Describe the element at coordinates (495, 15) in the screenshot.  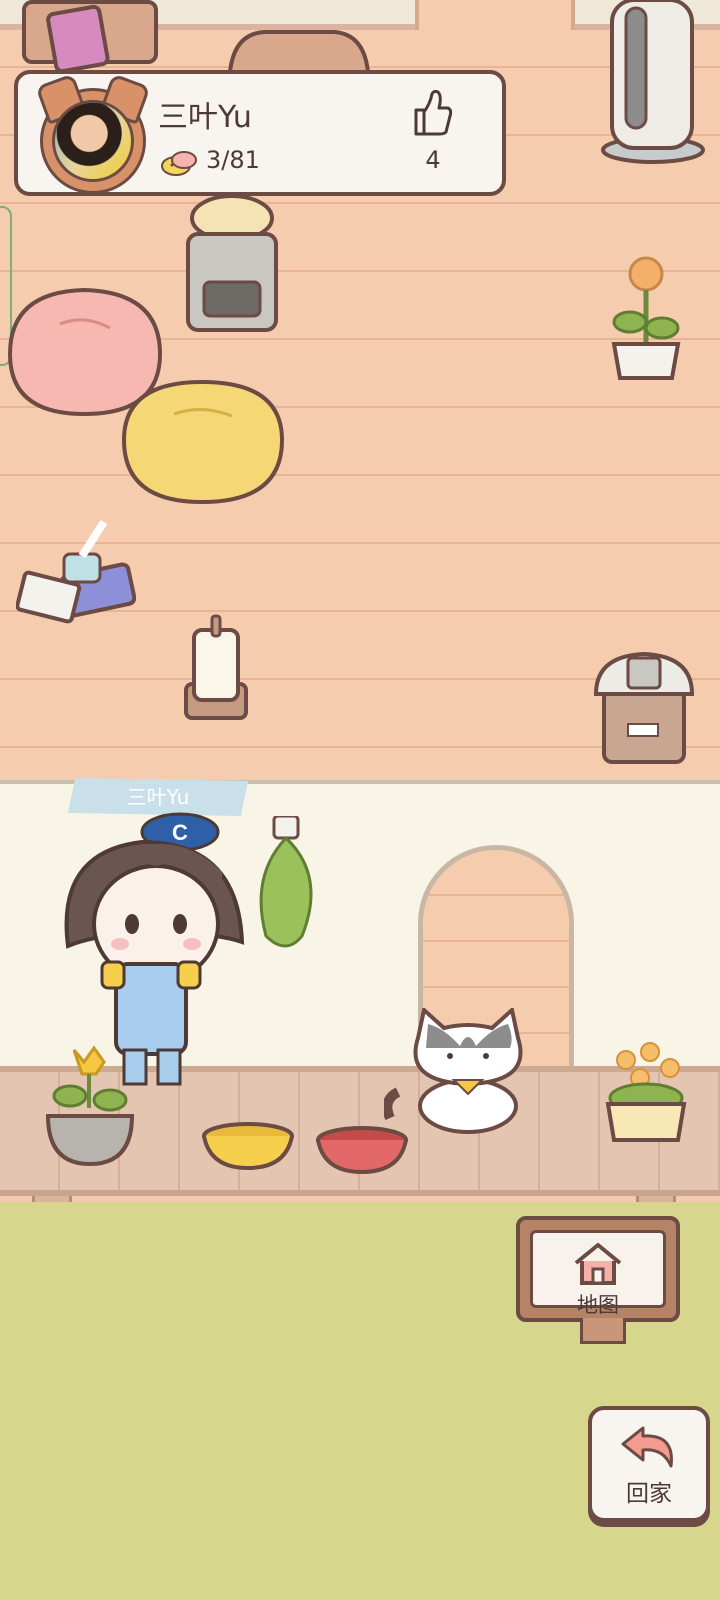
I see `room-door-top` at that location.